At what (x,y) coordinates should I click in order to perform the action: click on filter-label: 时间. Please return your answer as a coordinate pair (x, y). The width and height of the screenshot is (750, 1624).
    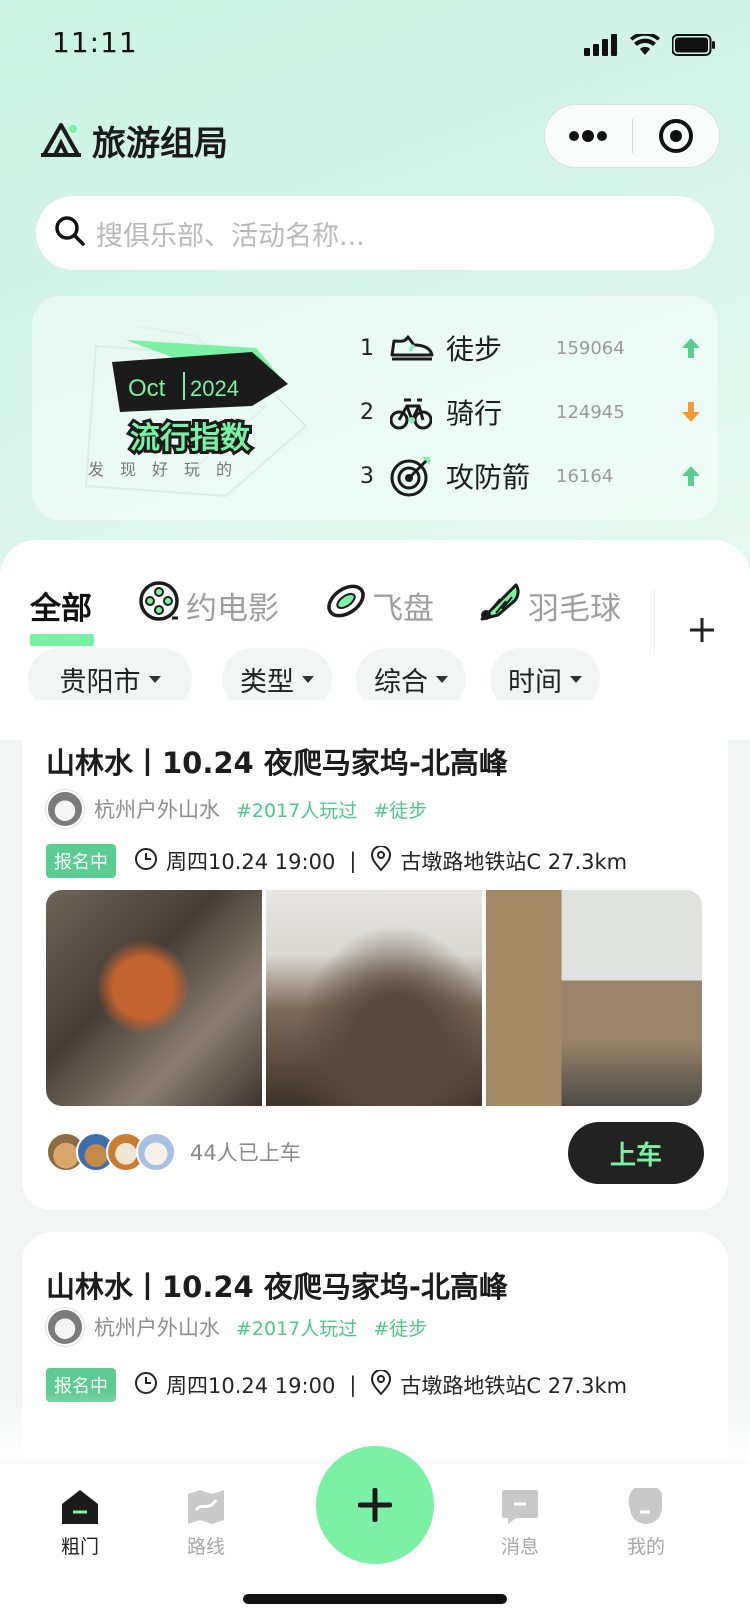
    Looking at the image, I should click on (535, 682).